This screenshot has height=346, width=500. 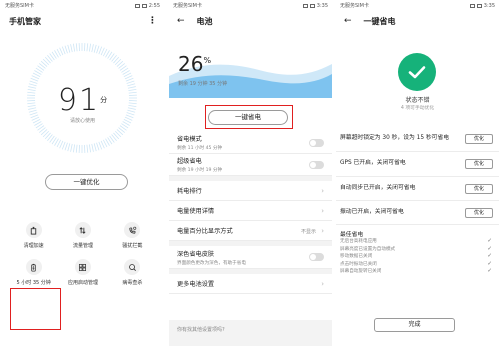 I want to click on dark-theme-row: 深色省电皮肤 界面颜色更改为深色，有助于省电, so click(x=250, y=257).